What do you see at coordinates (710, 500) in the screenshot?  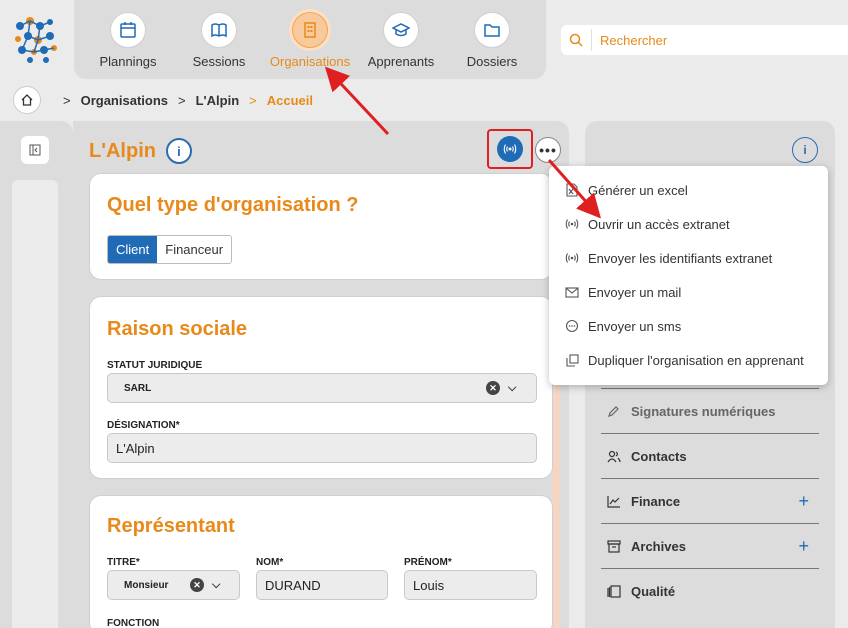 I see `side-item-finance: Finance +` at bounding box center [710, 500].